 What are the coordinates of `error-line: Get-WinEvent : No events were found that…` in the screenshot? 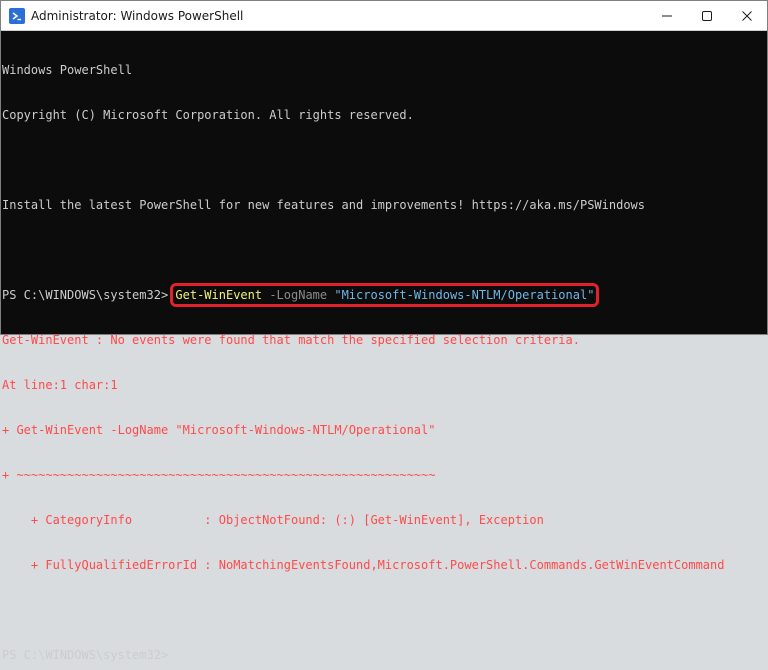 It's located at (291, 340).